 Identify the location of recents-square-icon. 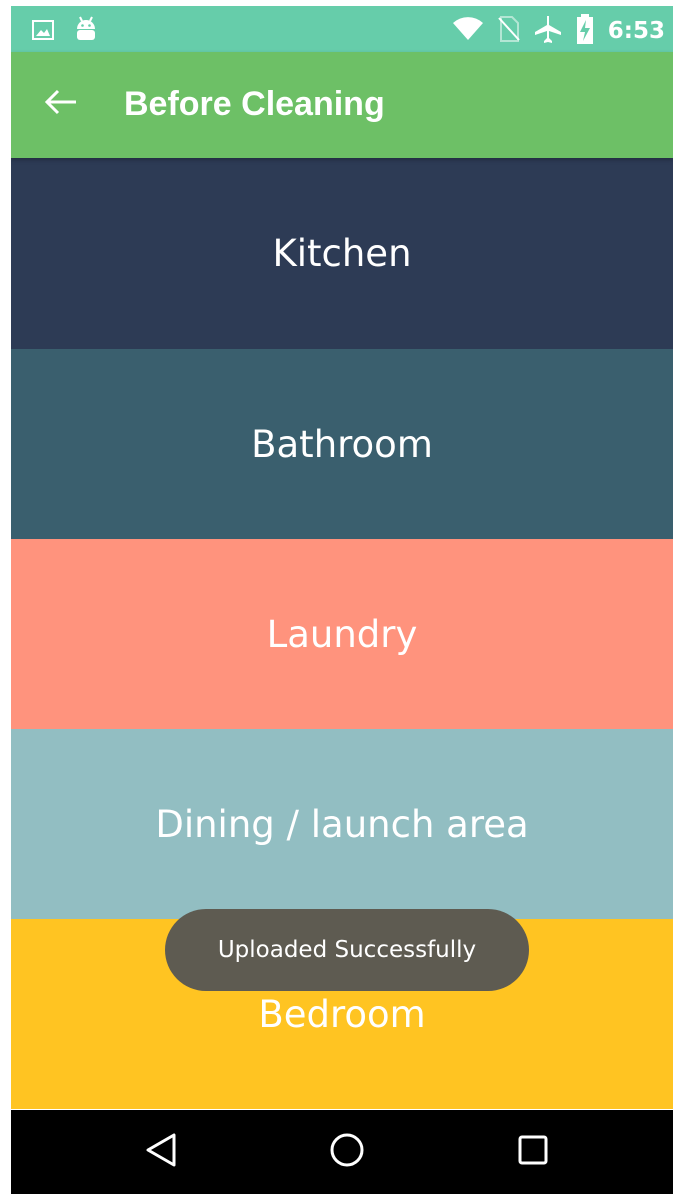
(533, 1152).